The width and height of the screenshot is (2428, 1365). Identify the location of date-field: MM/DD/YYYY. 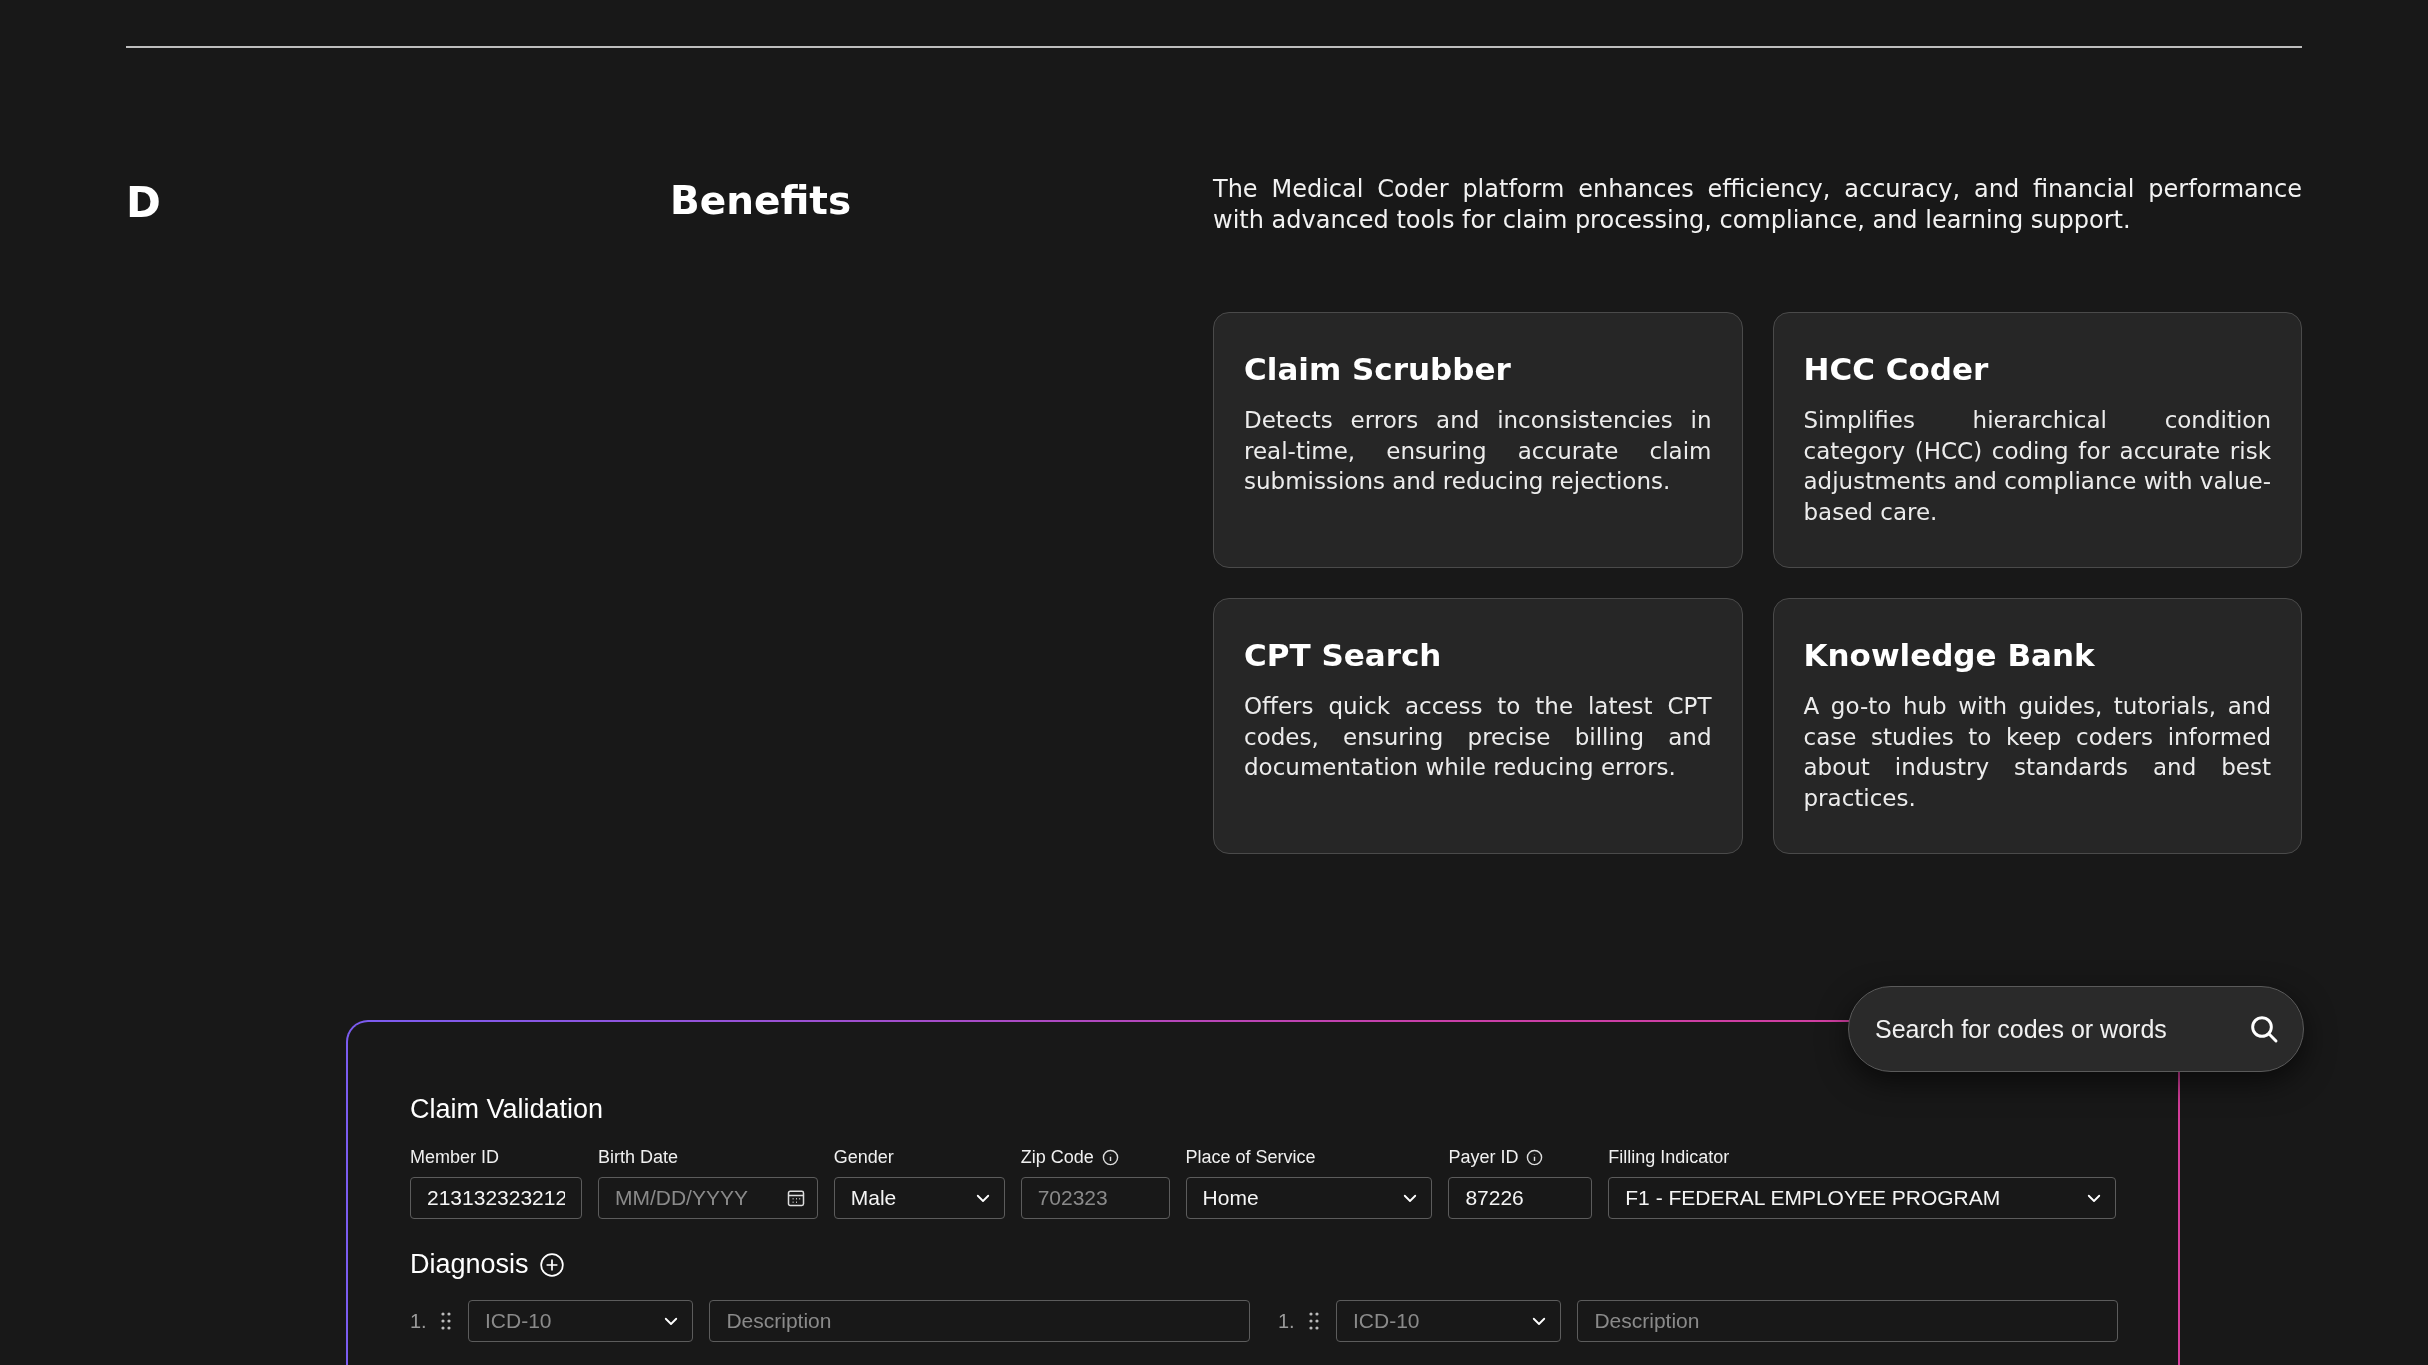
(707, 1198).